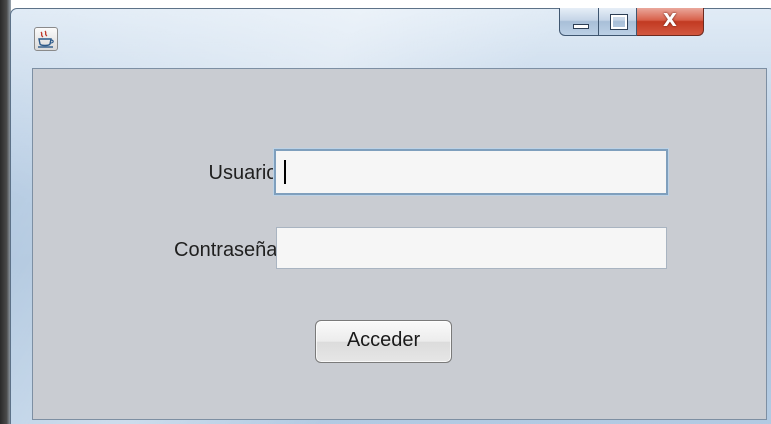  Describe the element at coordinates (383, 341) in the screenshot. I see `acceder-button: Acceder` at that location.